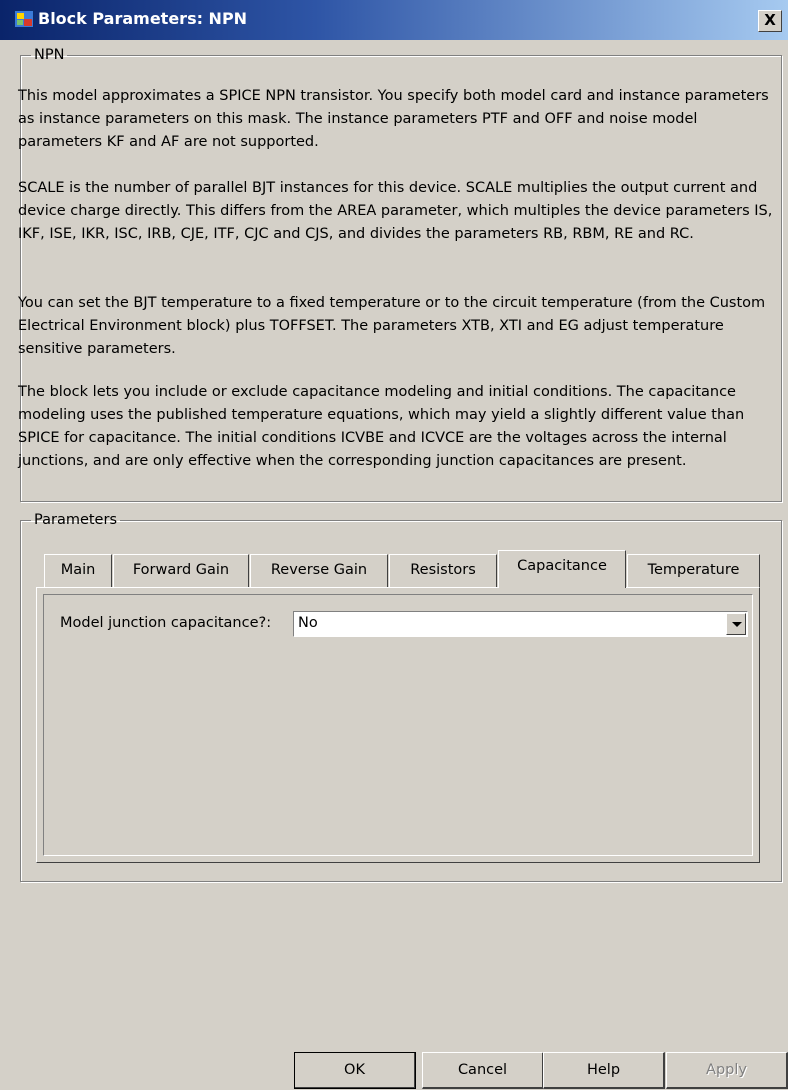 The image size is (788, 1090). Describe the element at coordinates (49, 55) in the screenshot. I see `description-group-label: NPN` at that location.